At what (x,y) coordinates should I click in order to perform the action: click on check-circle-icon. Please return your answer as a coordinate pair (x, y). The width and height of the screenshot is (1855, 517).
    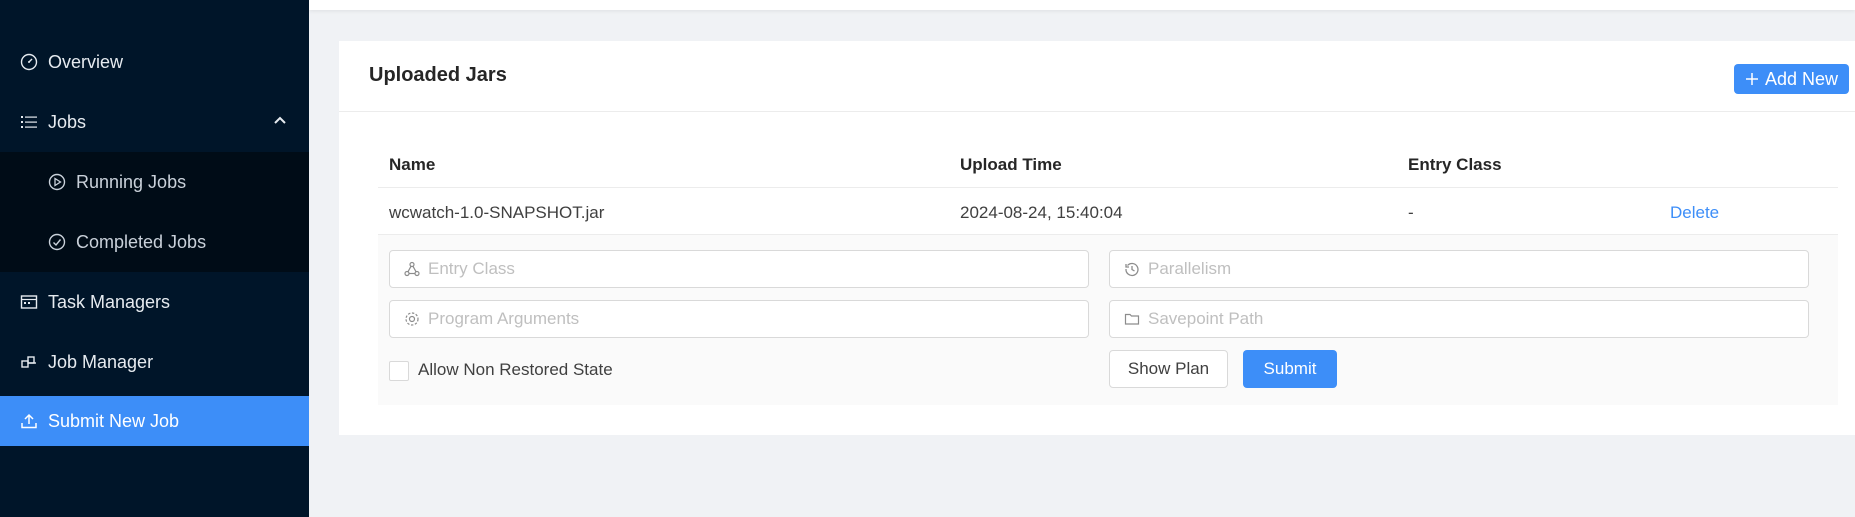
    Looking at the image, I should click on (57, 242).